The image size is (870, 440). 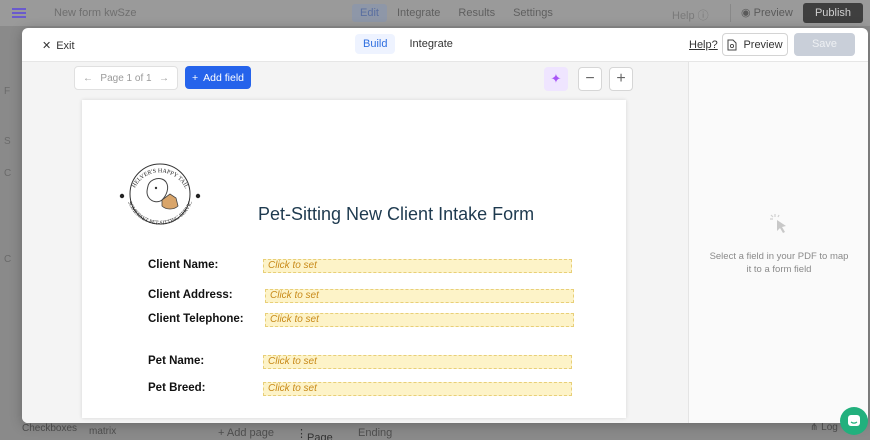 What do you see at coordinates (814, 427) in the screenshot?
I see `share-icon: ⋔` at bounding box center [814, 427].